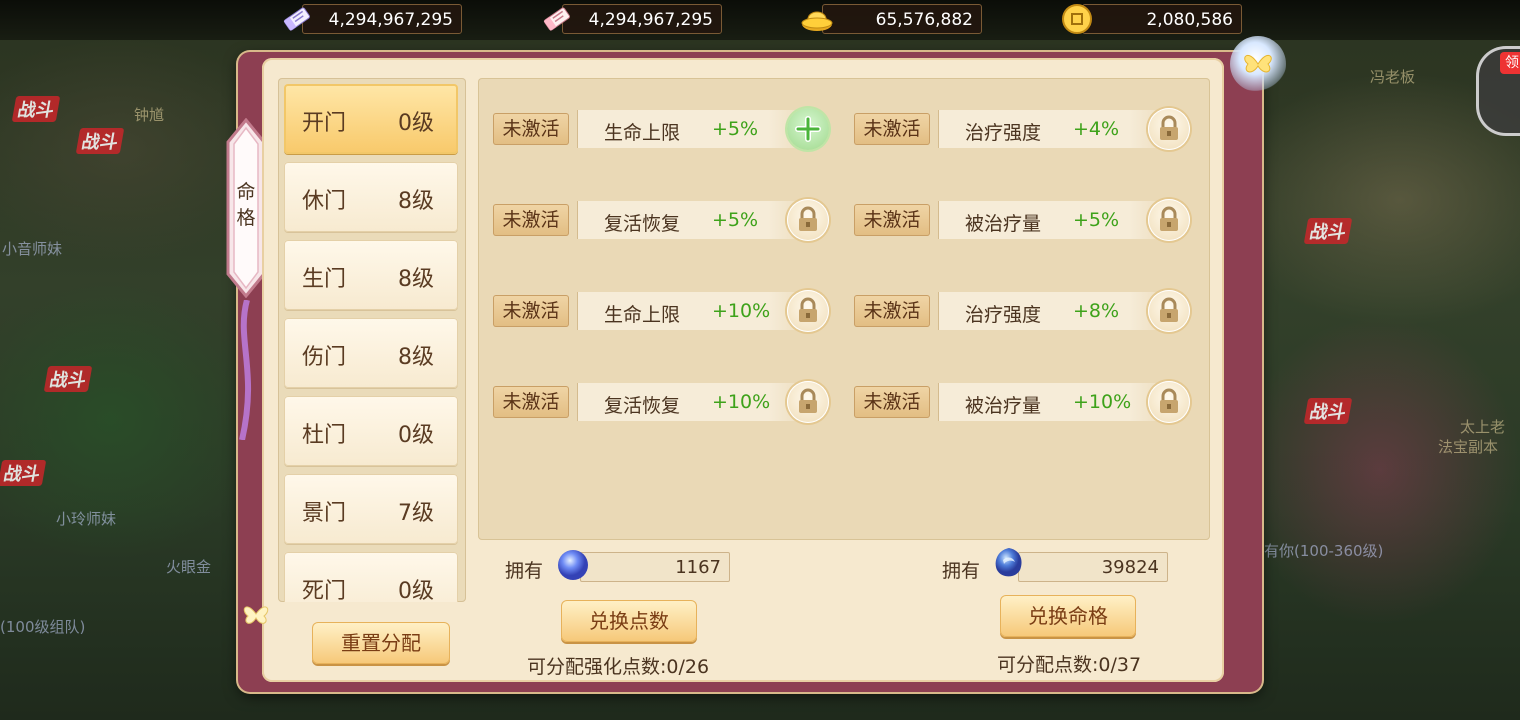 The height and width of the screenshot is (720, 1520). Describe the element at coordinates (371, 431) in the screenshot. I see `gate-item-dumen: 杜门 0级` at that location.